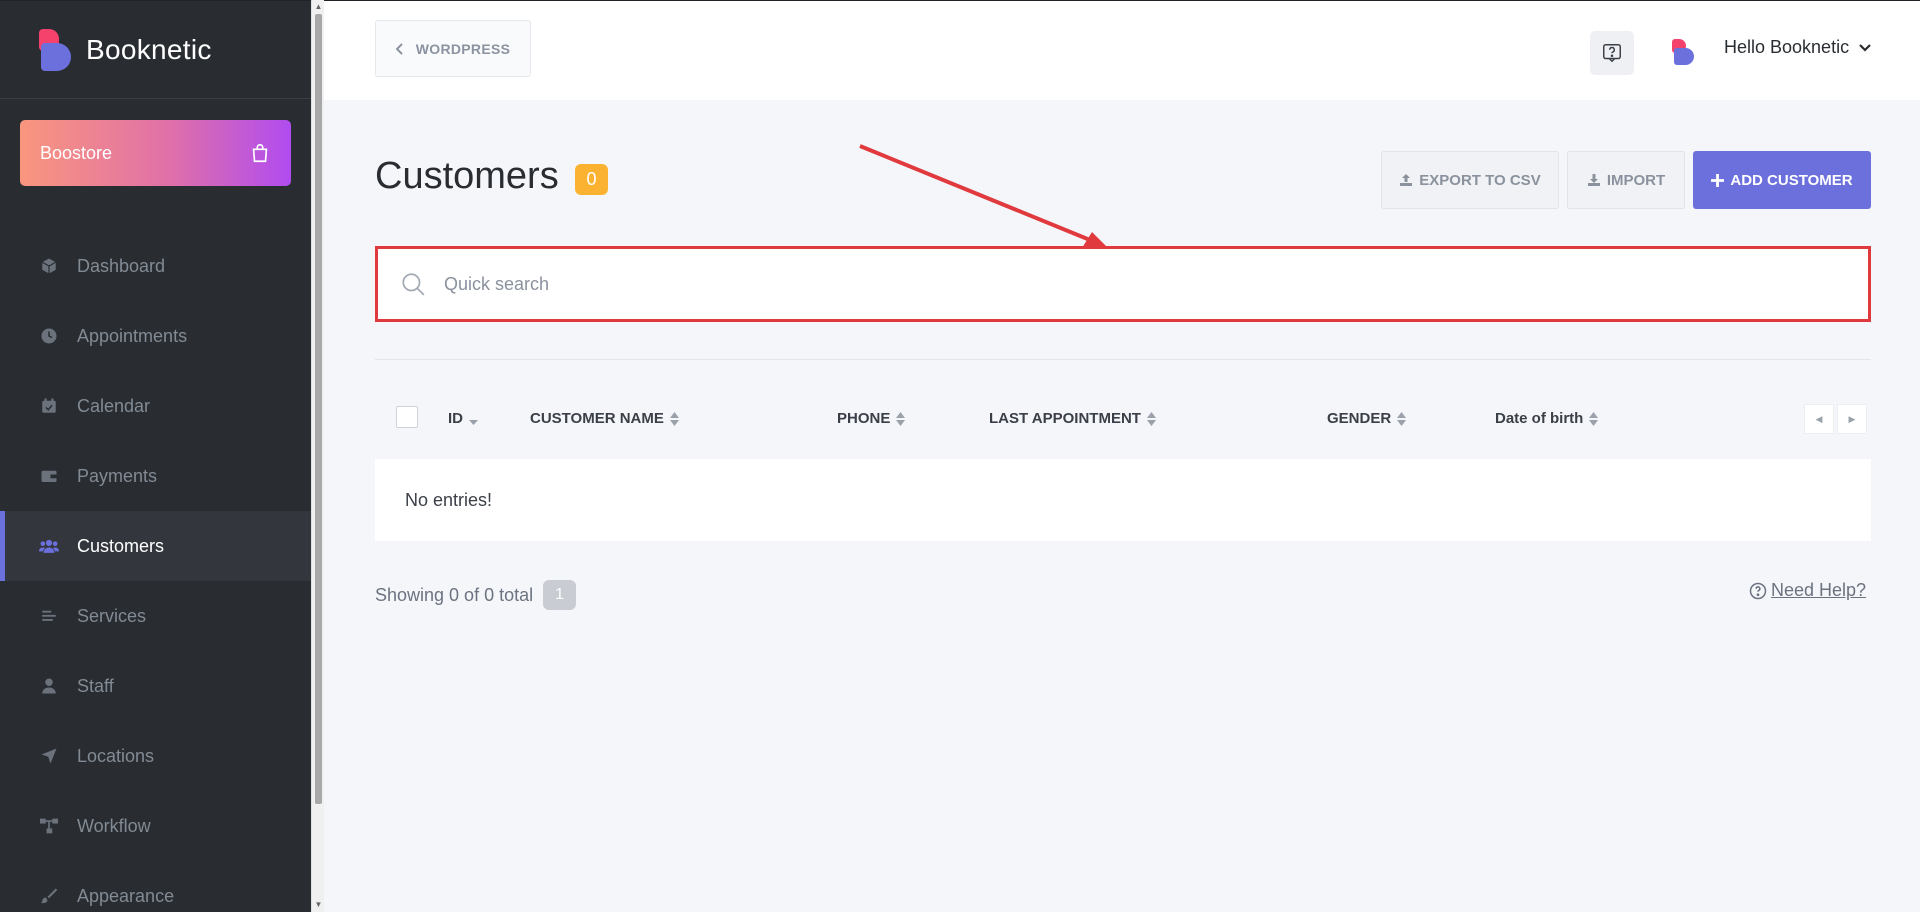  What do you see at coordinates (116, 755) in the screenshot?
I see `sidebar-item-label: Locations` at bounding box center [116, 755].